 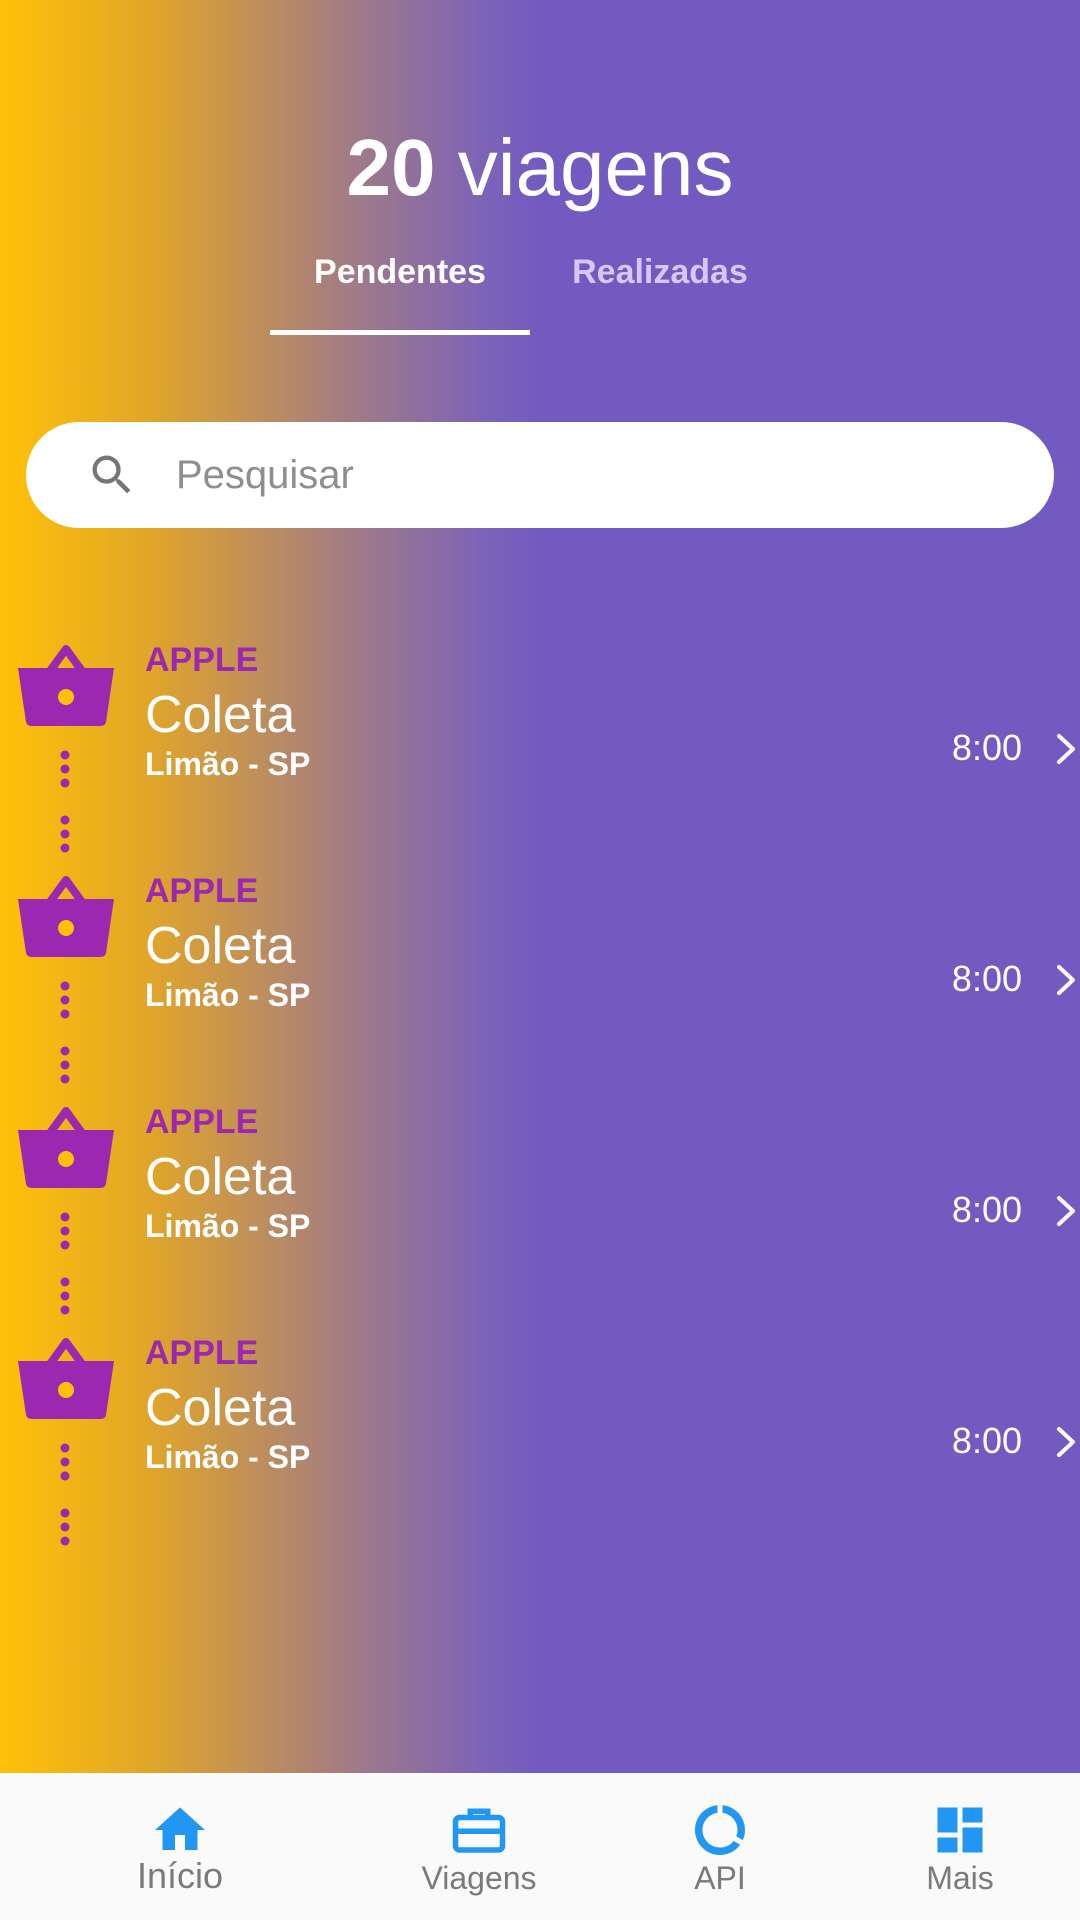 What do you see at coordinates (400, 332) in the screenshot?
I see `active-tab-indicator` at bounding box center [400, 332].